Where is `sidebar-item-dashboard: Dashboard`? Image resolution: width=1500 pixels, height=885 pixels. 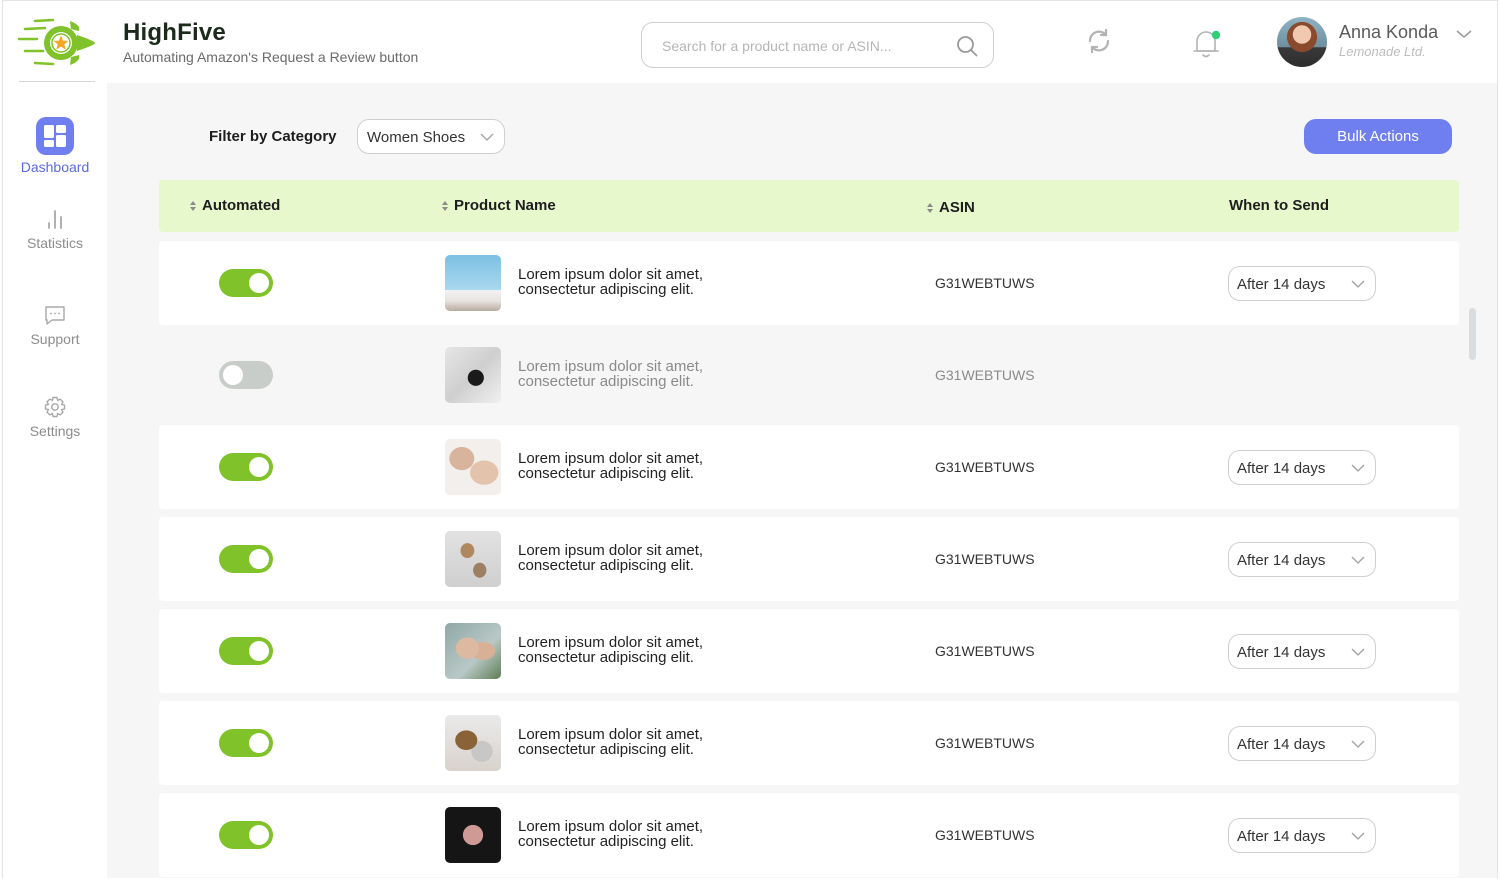
sidebar-item-dashboard: Dashboard is located at coordinates (55, 146).